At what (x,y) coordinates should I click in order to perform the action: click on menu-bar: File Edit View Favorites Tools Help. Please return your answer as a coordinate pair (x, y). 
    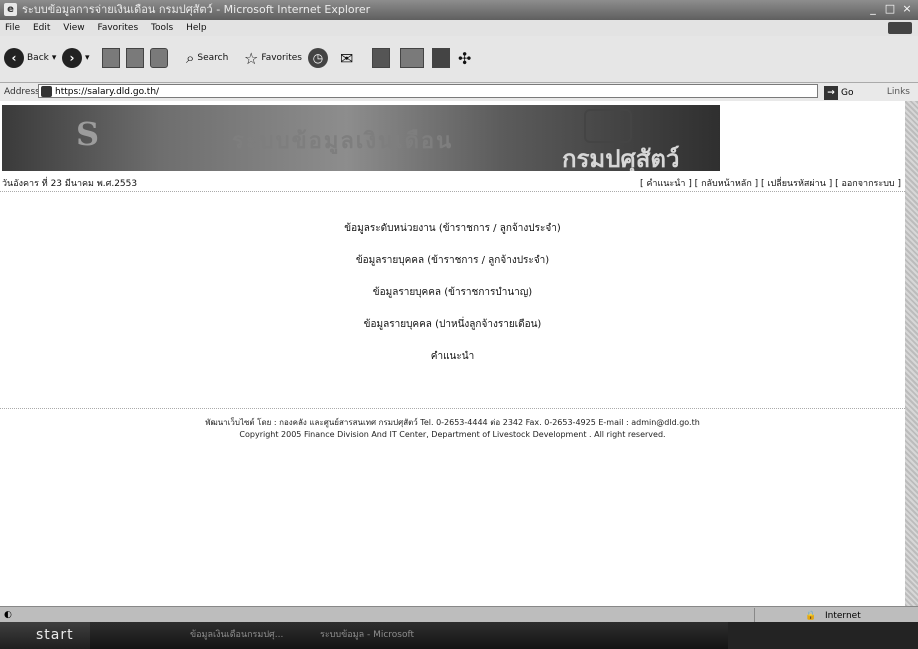
    Looking at the image, I should click on (459, 28).